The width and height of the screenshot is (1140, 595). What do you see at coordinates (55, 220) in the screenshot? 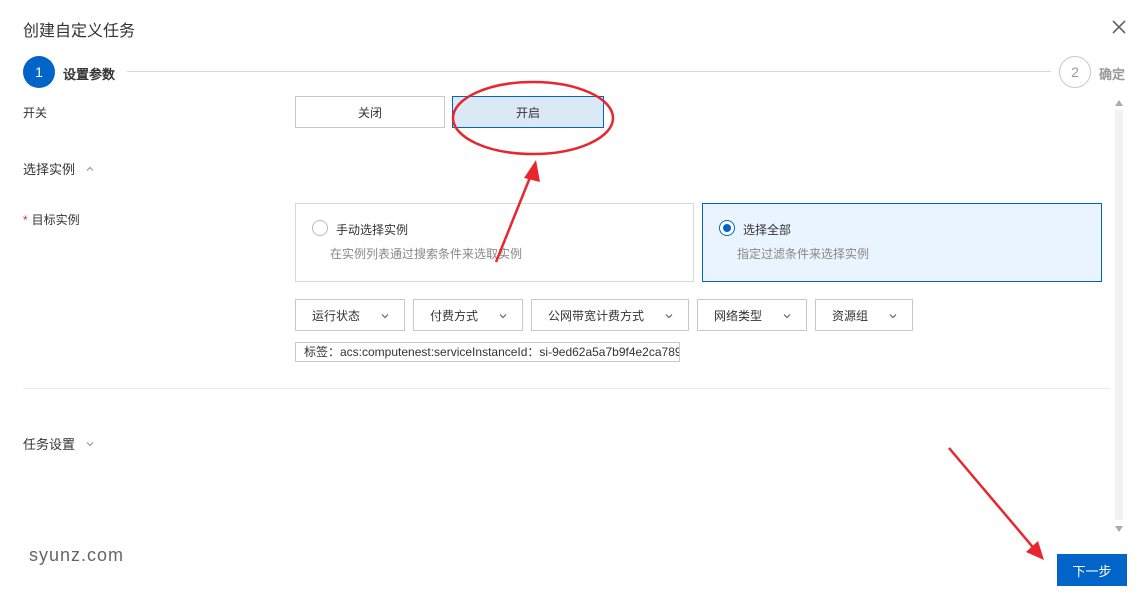
I see `target-instance-label-text: 目标实例` at bounding box center [55, 220].